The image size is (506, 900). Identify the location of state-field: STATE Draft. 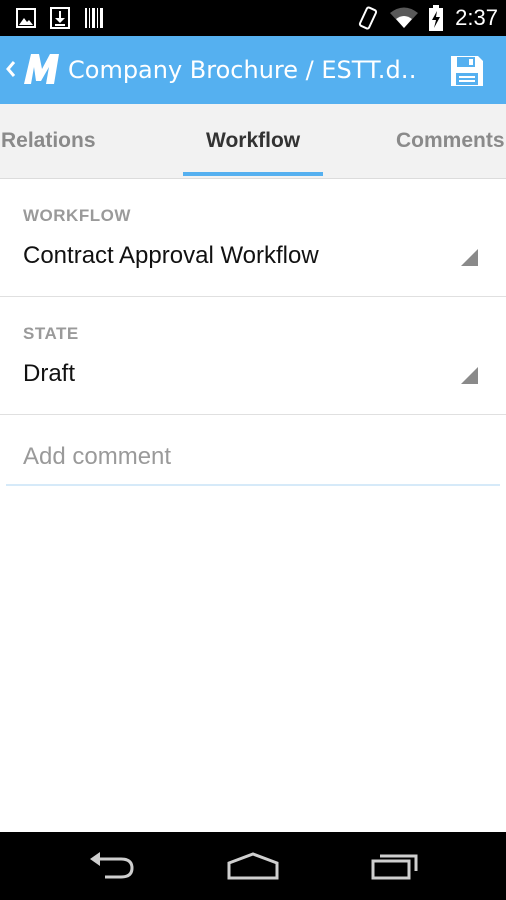
(253, 355).